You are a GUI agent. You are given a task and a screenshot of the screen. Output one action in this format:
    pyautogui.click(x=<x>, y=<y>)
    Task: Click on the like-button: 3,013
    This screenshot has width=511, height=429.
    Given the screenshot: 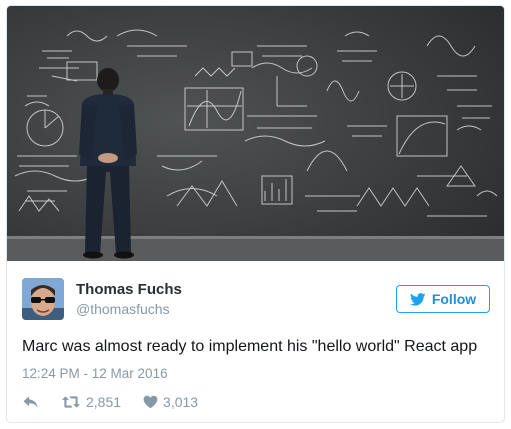 What is the action you would take?
    pyautogui.click(x=170, y=402)
    